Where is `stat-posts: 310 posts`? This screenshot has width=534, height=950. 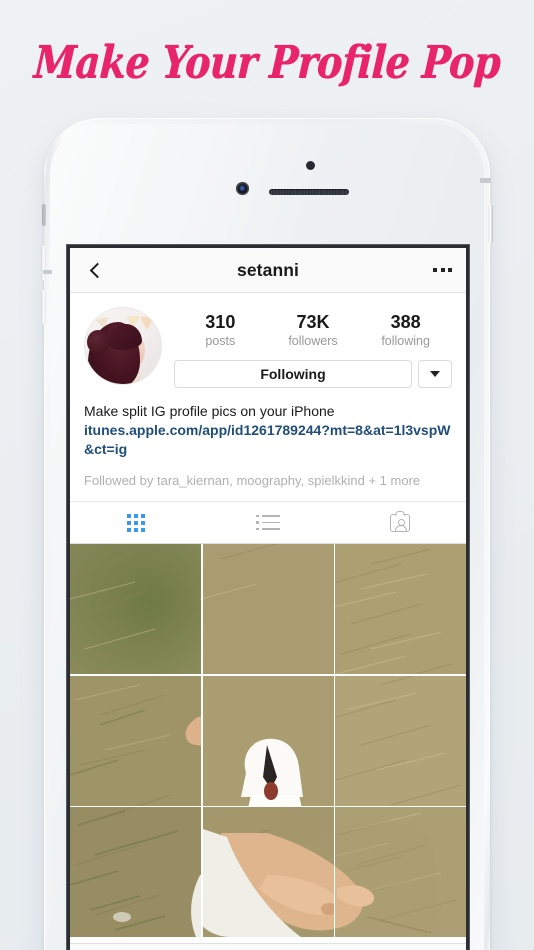
stat-posts: 310 posts is located at coordinates (220, 330).